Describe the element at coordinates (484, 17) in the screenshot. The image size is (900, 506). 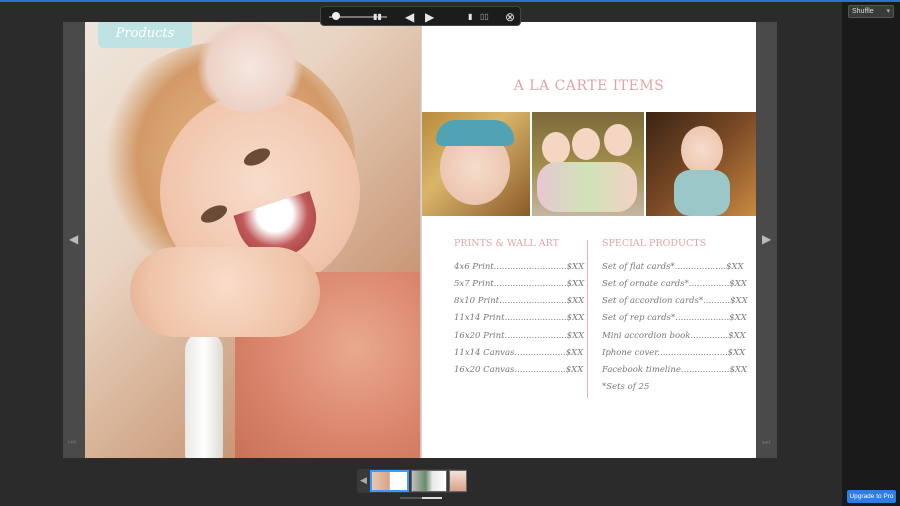
I see `spread-view-icon: ▯▯` at that location.